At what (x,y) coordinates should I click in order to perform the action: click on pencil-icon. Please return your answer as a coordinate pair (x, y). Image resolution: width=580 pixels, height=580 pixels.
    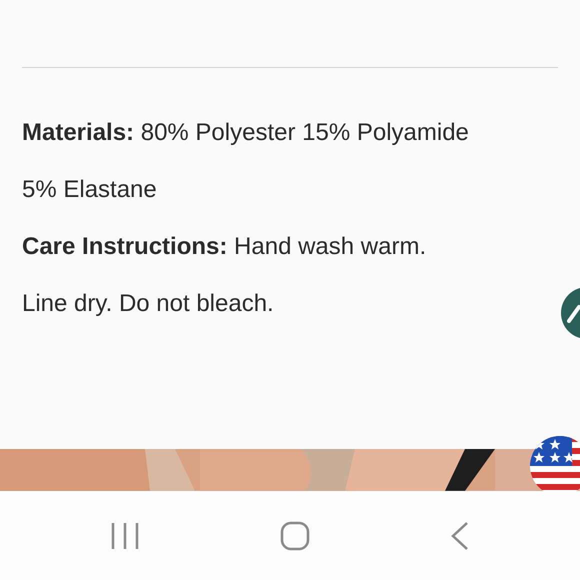
    Looking at the image, I should click on (573, 313).